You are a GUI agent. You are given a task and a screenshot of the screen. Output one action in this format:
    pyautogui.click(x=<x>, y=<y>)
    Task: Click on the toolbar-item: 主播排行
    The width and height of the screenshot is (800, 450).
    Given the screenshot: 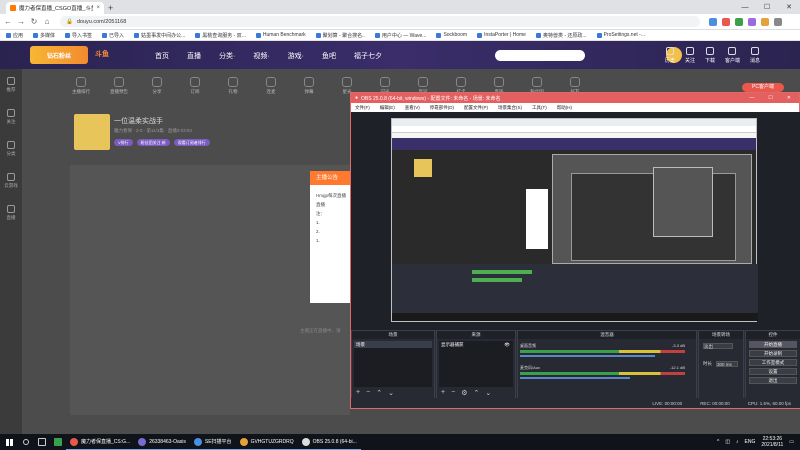 What is the action you would take?
    pyautogui.click(x=81, y=89)
    